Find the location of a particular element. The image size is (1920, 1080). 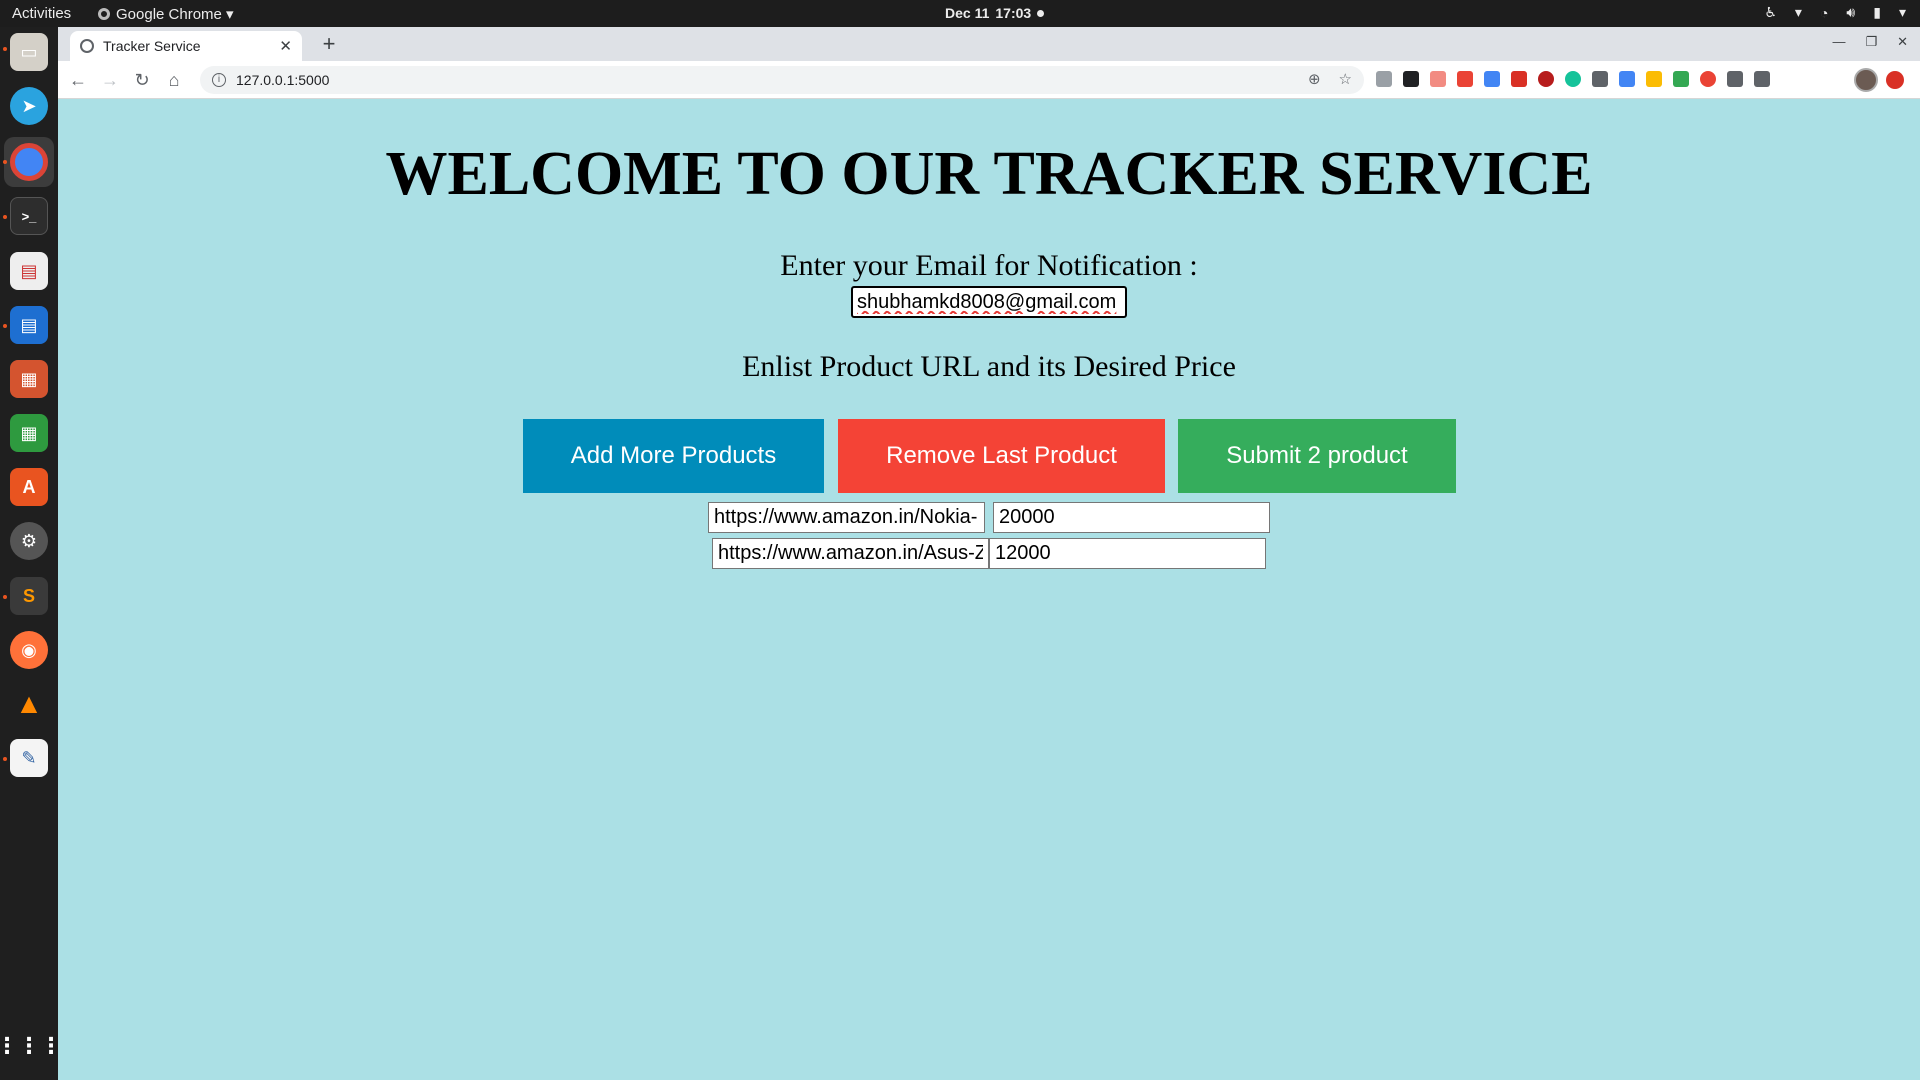

accessibility-icon: ♿︎ is located at coordinates (1770, 12).